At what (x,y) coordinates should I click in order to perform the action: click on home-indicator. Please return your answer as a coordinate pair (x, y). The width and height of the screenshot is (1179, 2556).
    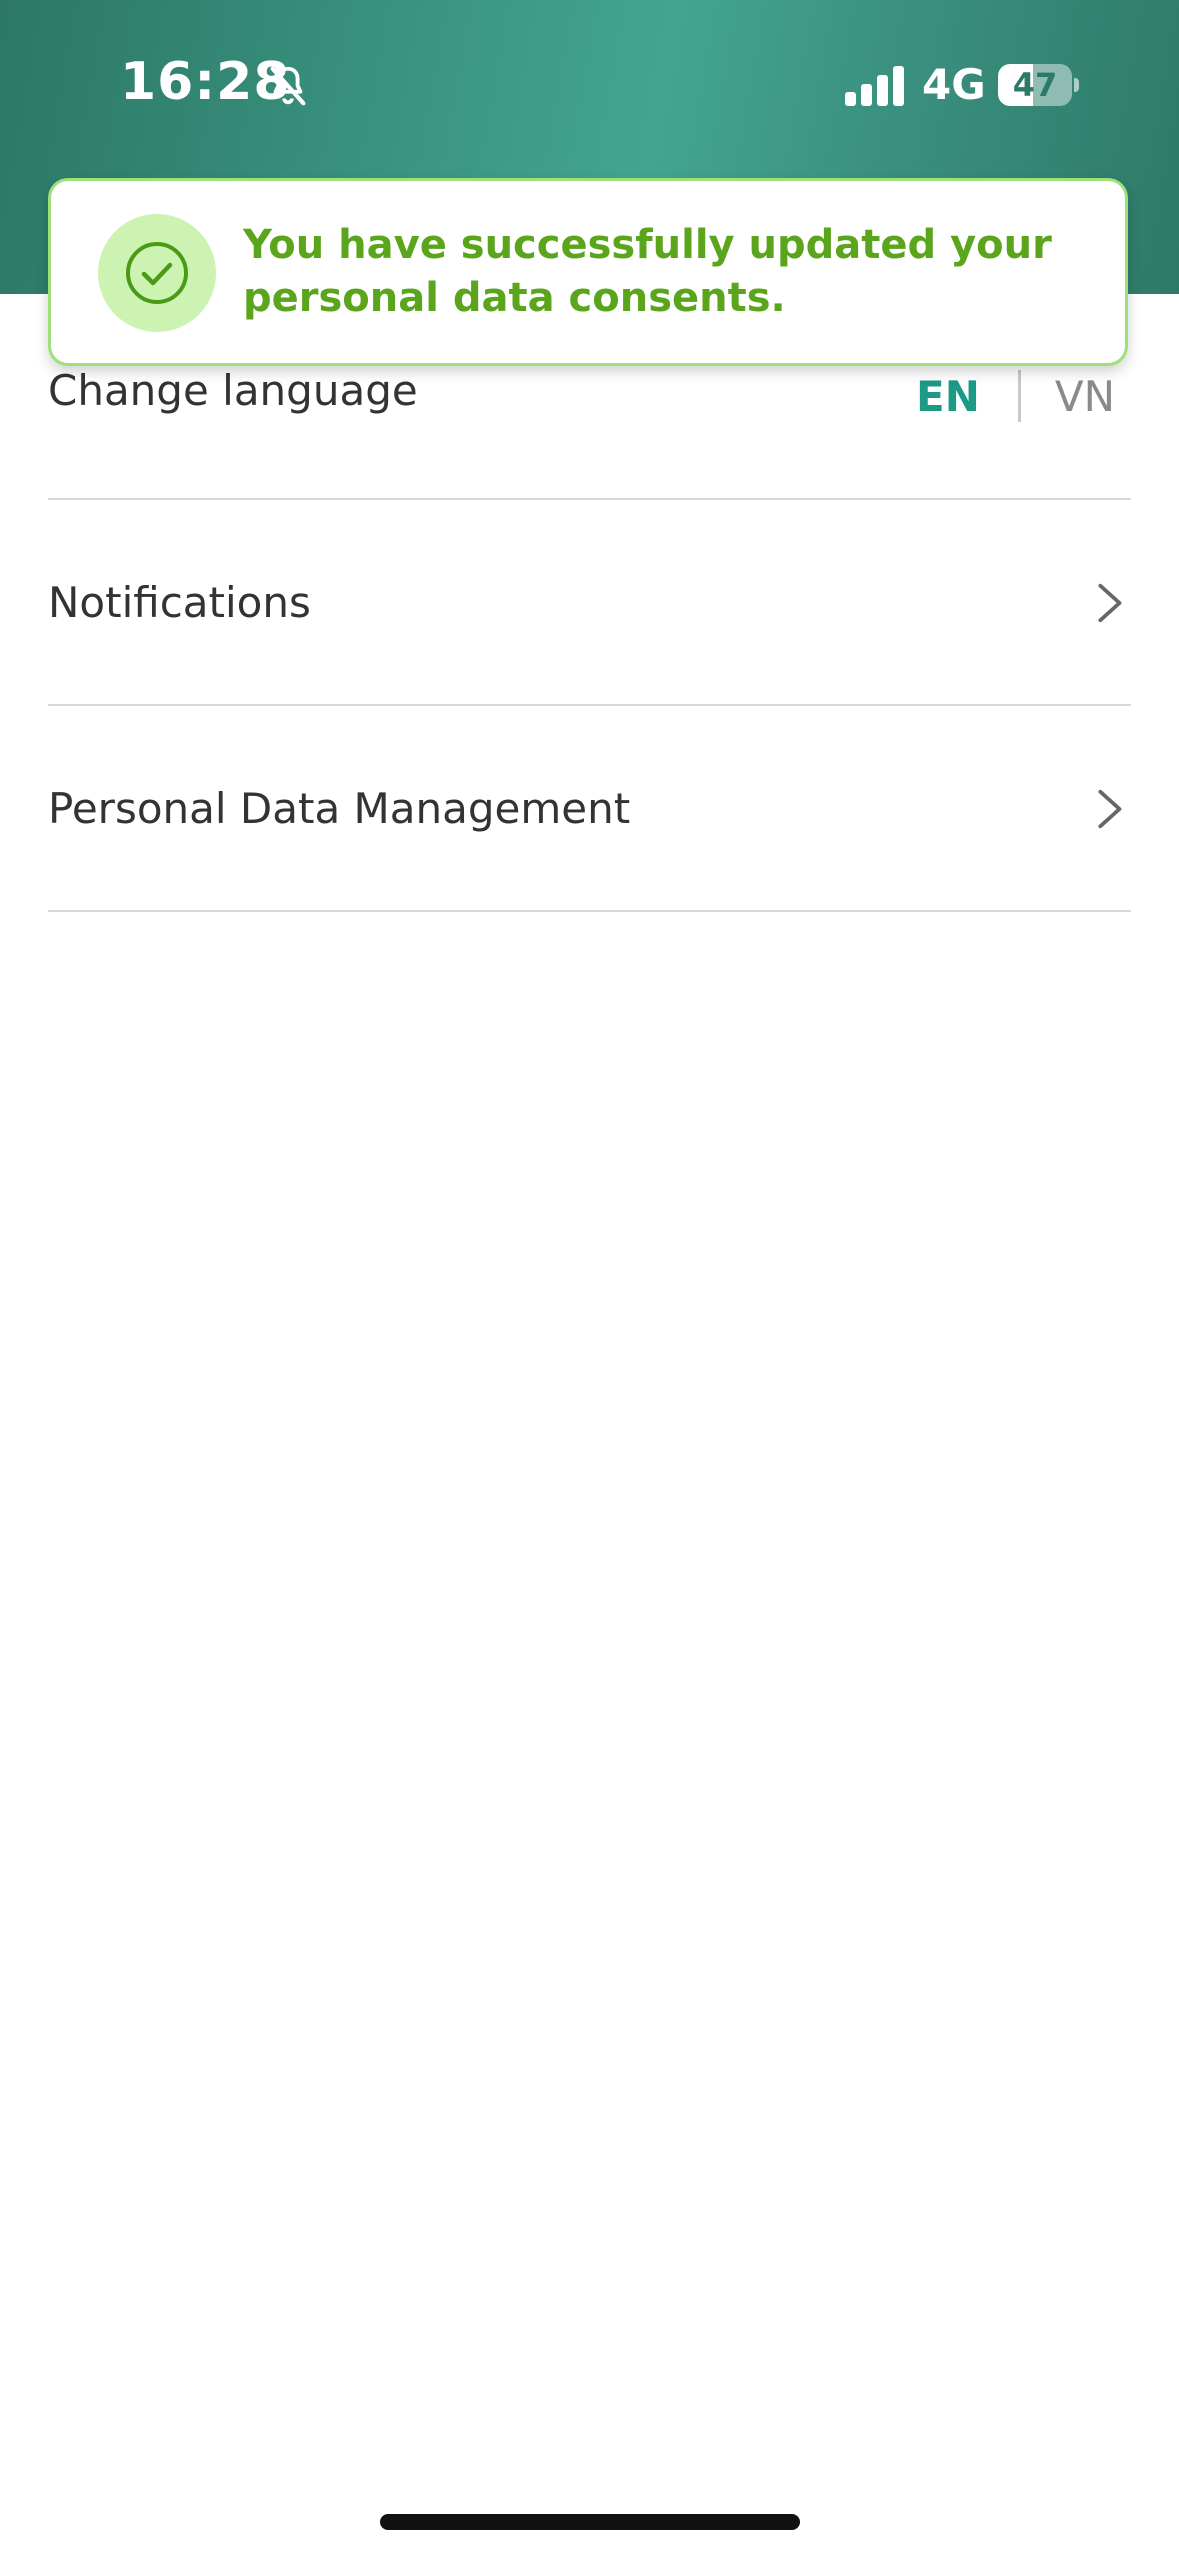
    Looking at the image, I should click on (590, 2522).